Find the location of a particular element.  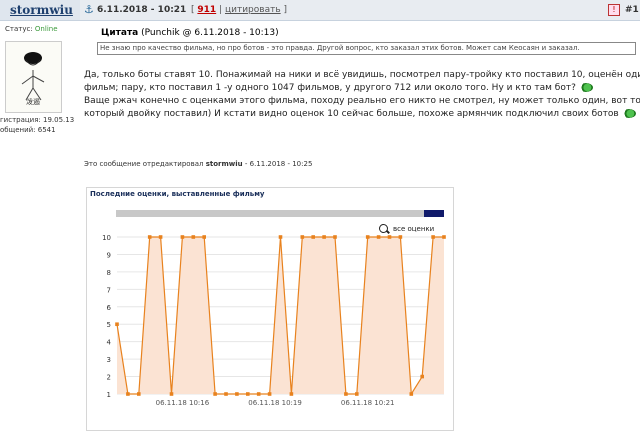

author-stats: гистрация: 19.05.13 общений: 6541 is located at coordinates (37, 125).